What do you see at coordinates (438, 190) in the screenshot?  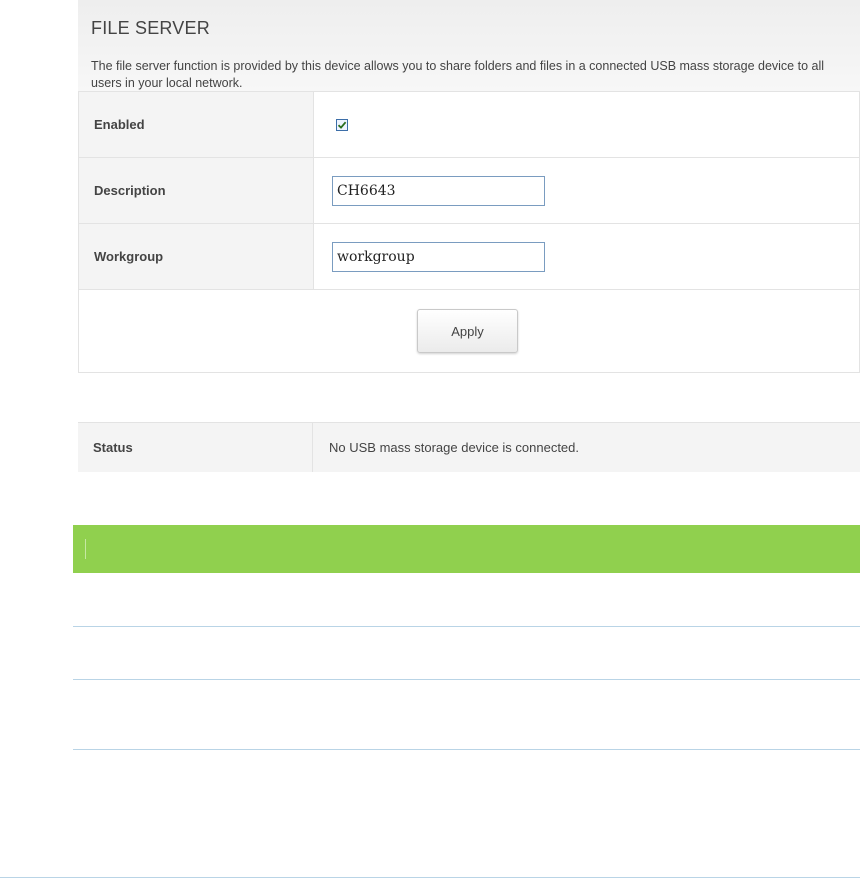 I see `description-input` at bounding box center [438, 190].